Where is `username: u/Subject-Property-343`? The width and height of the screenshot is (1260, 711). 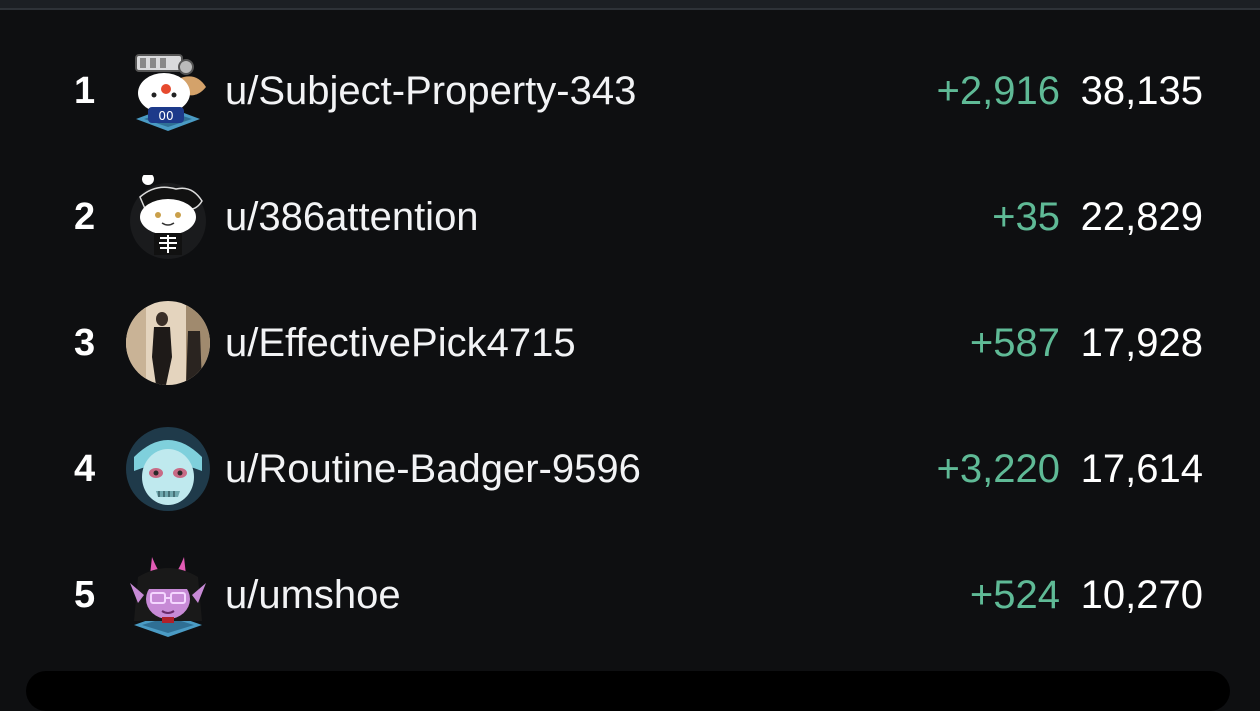 username: u/Subject-Property-343 is located at coordinates (430, 91).